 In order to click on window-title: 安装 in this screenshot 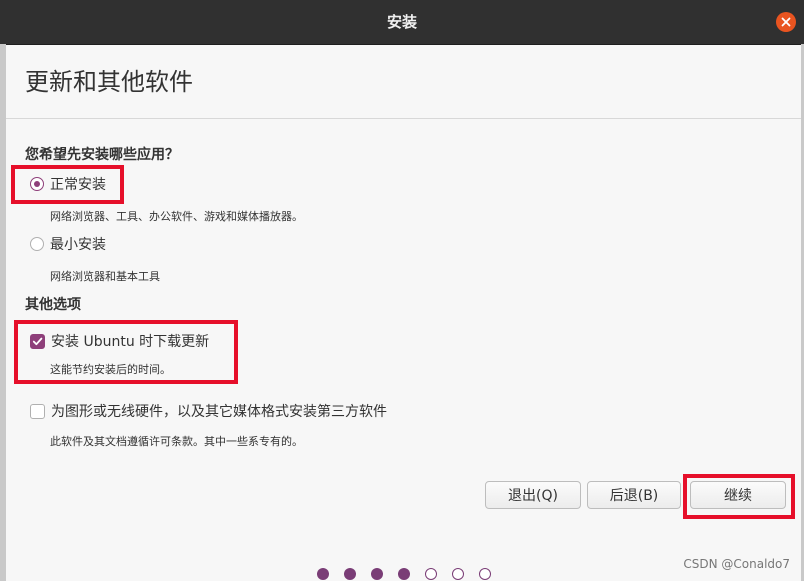, I will do `click(401, 22)`.